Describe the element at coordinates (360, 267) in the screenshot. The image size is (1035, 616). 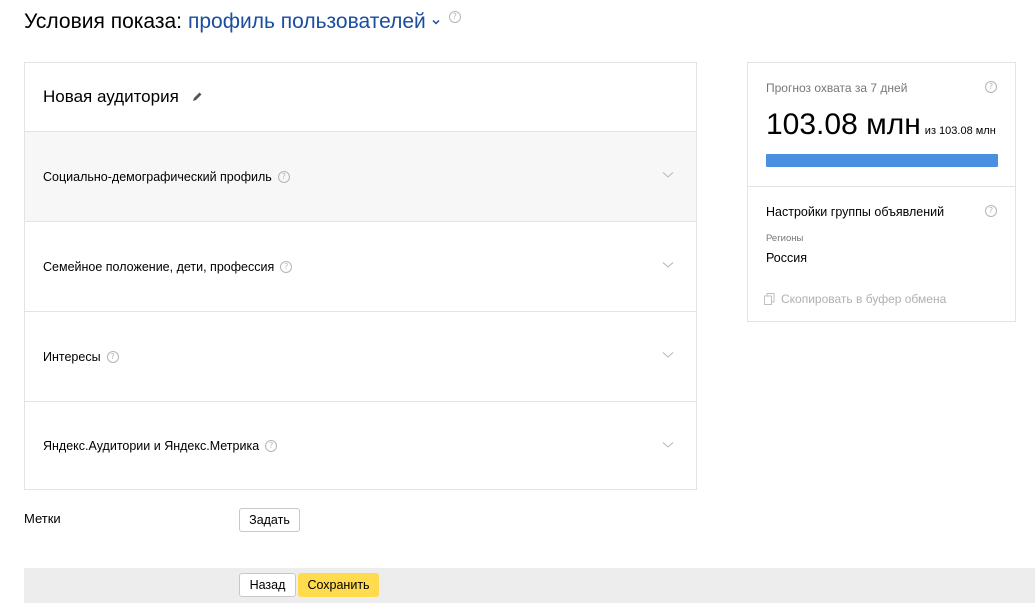
I see `section-family-profession: Семейное положение, дети, профессия ?` at that location.